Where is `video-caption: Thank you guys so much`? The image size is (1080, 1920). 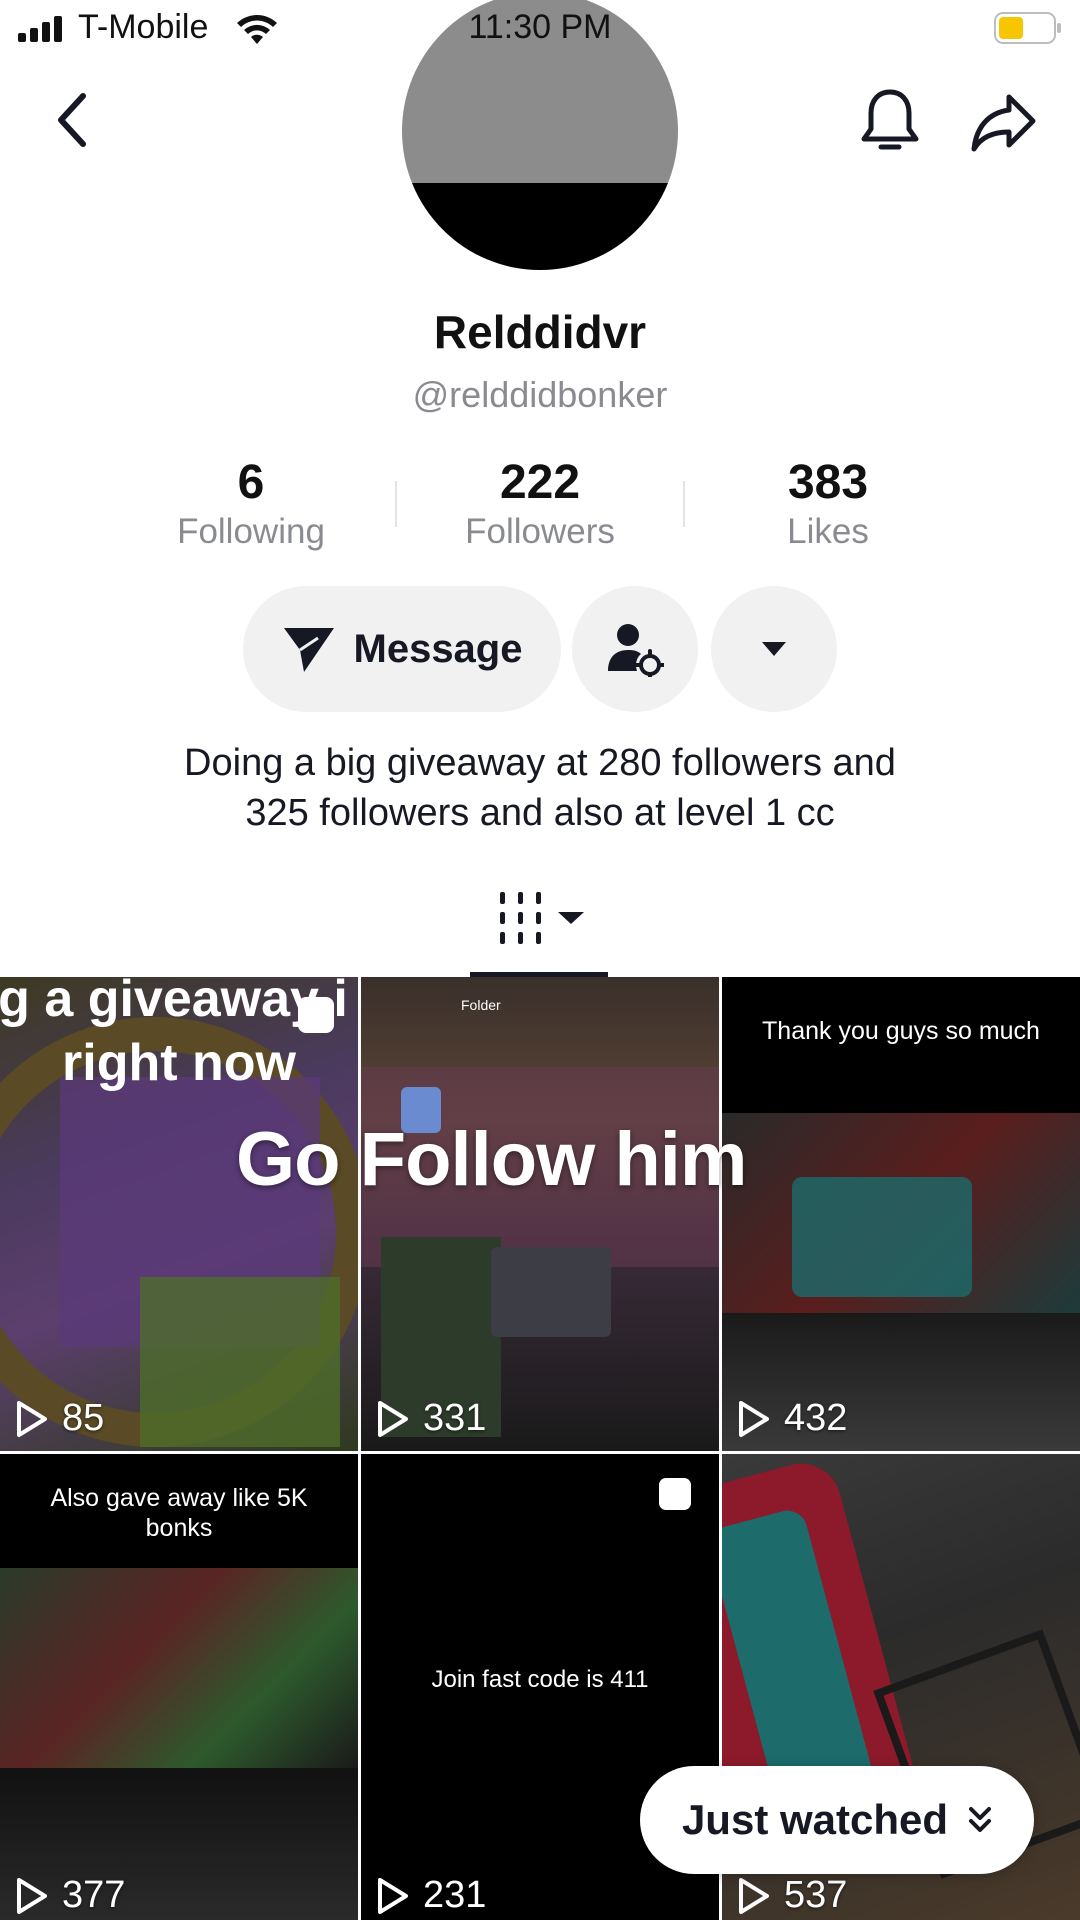
video-caption: Thank you guys so much is located at coordinates (901, 1031).